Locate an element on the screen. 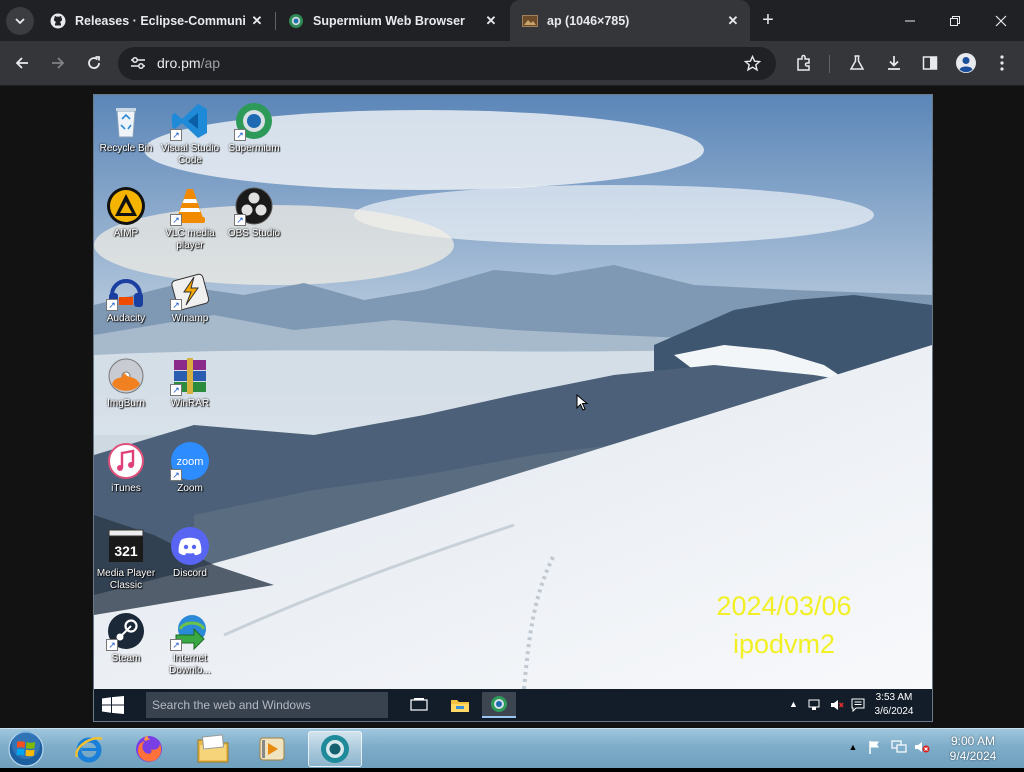 The image size is (1024, 772). desktop-icon-vlc: ↗ VLC media player is located at coordinates (190, 219).